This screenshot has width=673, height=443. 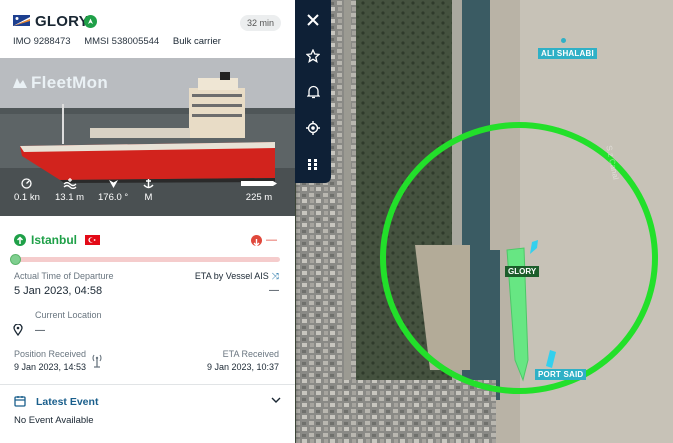 What do you see at coordinates (21, 20) in the screenshot?
I see `flag-marshall-islands-icon` at bounding box center [21, 20].